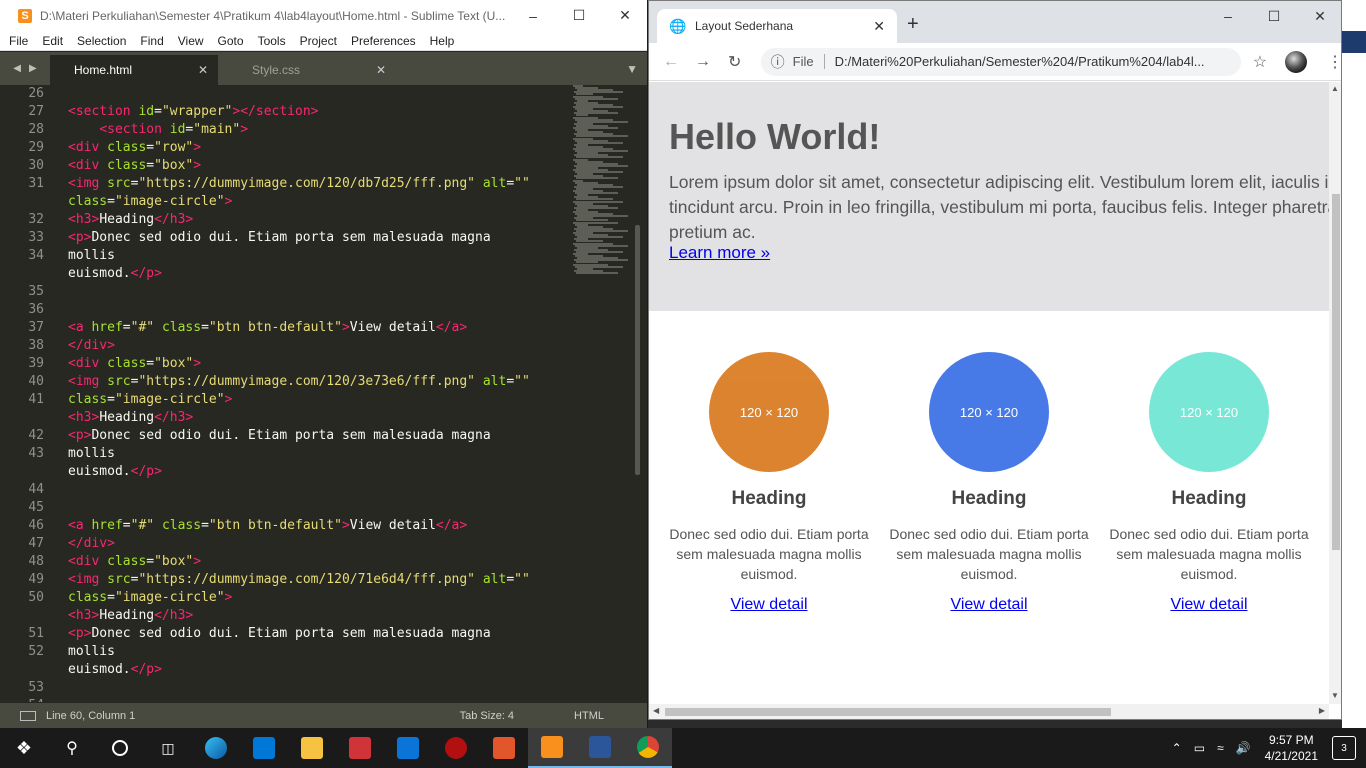 The width and height of the screenshot is (1366, 768). What do you see at coordinates (28, 715) in the screenshot?
I see `panel-toggle-icon` at bounding box center [28, 715].